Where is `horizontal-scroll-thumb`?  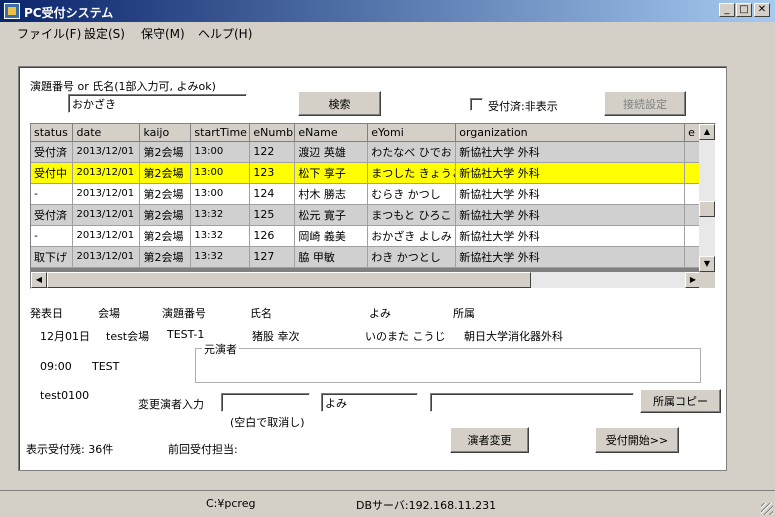
horizontal-scroll-thumb is located at coordinates (289, 280).